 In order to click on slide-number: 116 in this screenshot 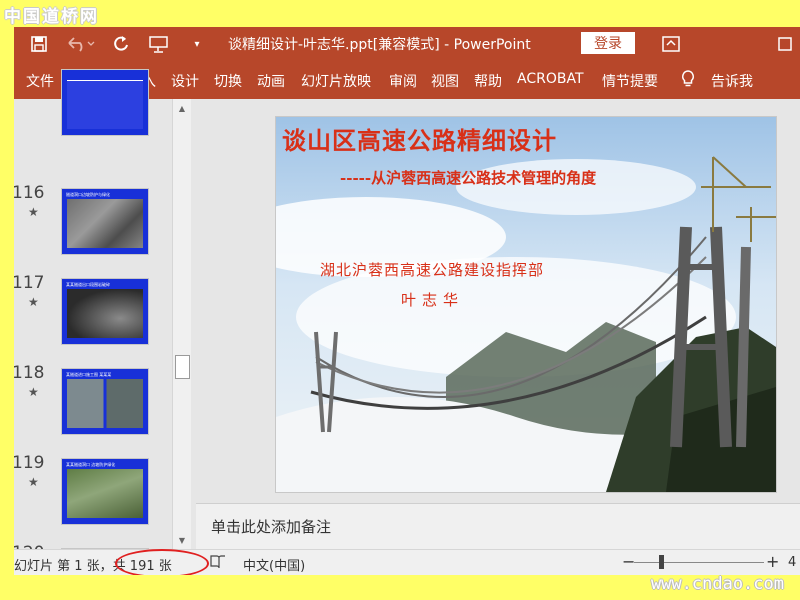, I will do `click(29, 193)`.